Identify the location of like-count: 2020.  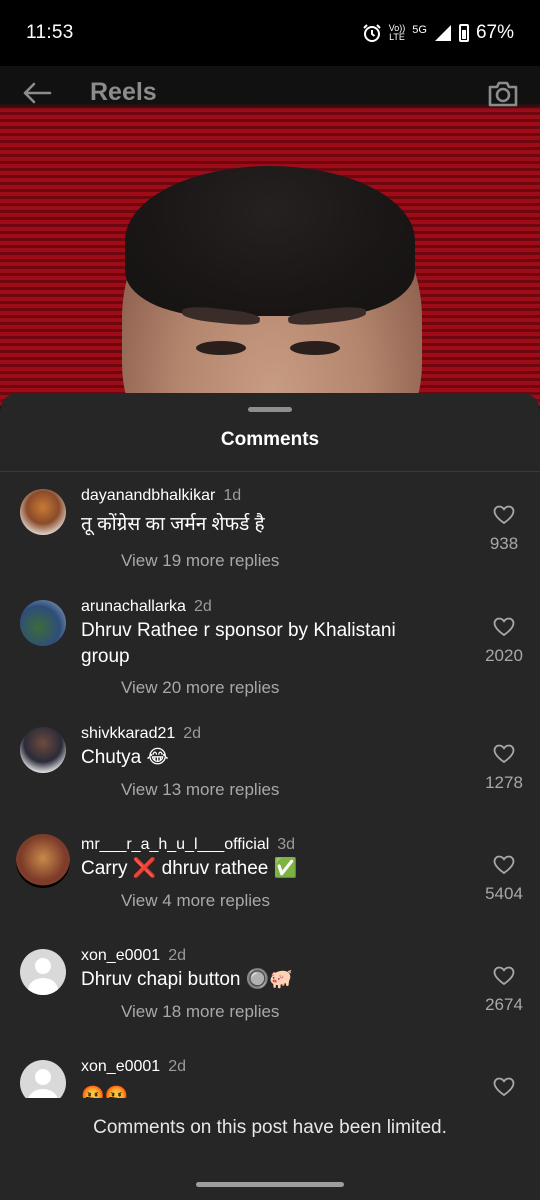
(504, 655).